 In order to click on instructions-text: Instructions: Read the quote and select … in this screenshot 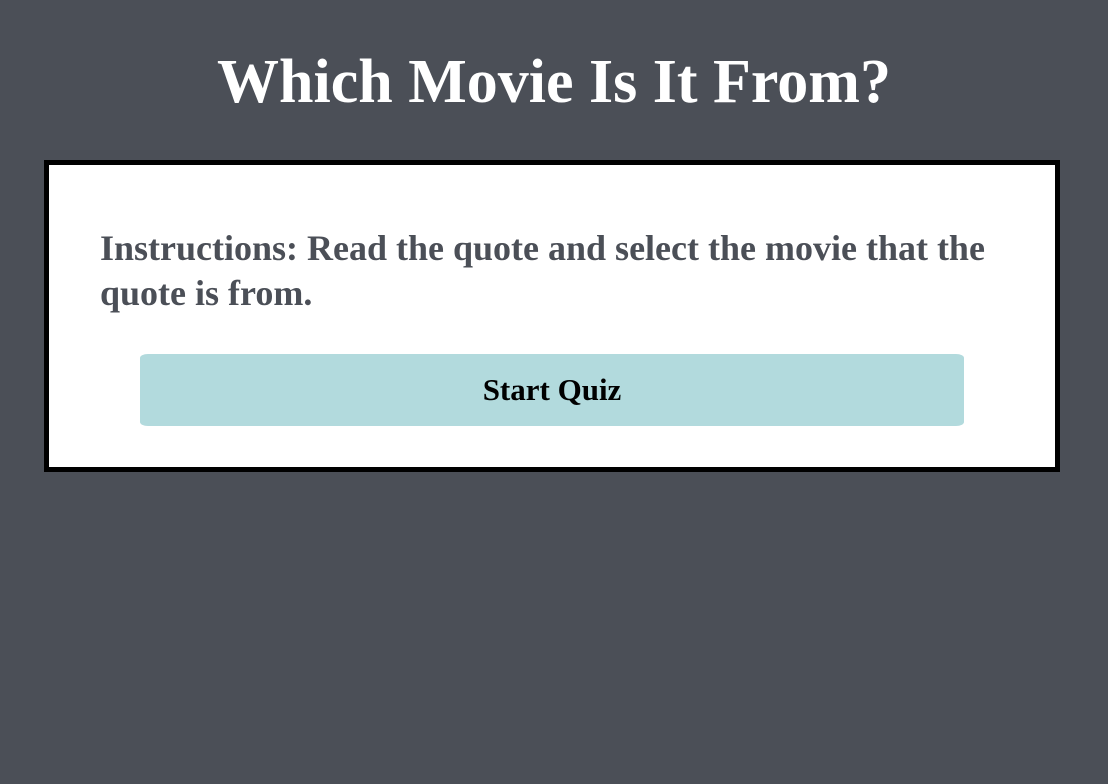, I will do `click(542, 270)`.